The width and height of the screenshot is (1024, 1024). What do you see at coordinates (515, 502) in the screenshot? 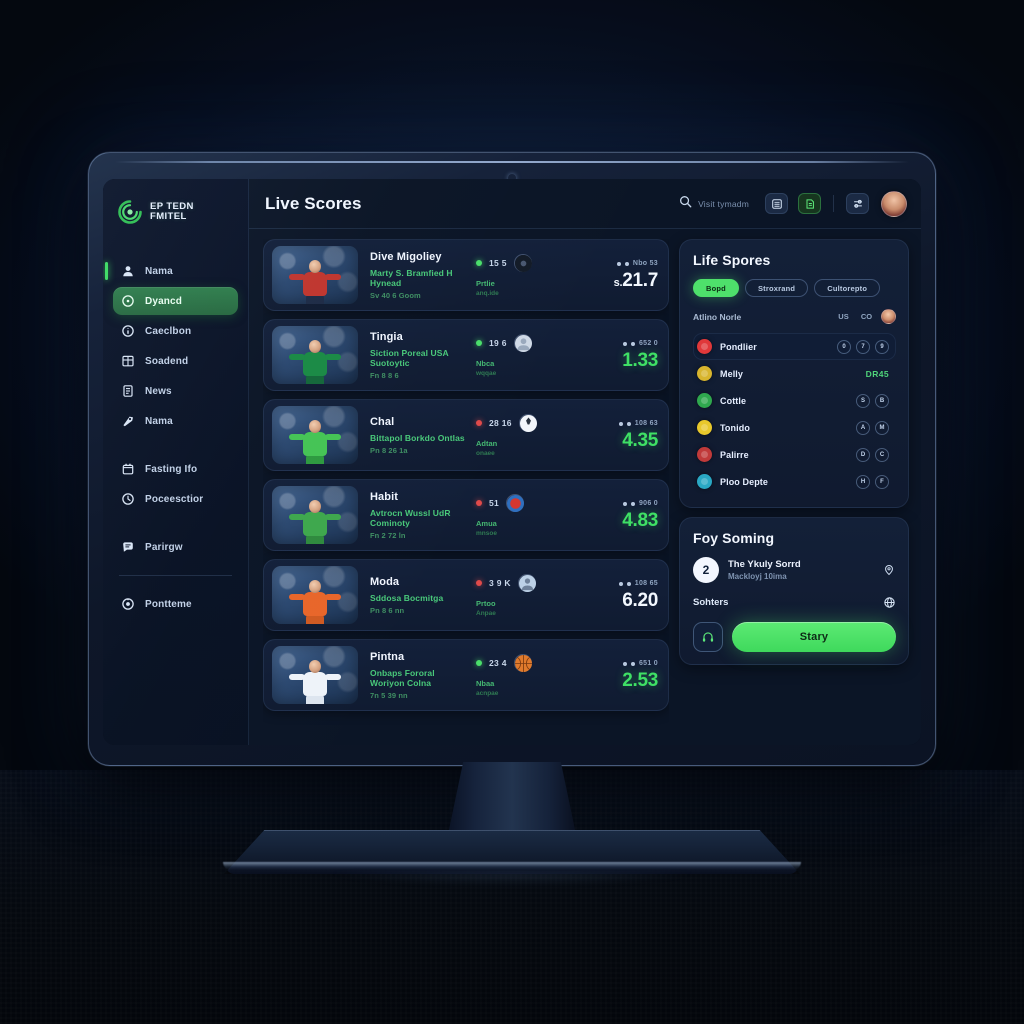
I see `cricket-badge` at bounding box center [515, 502].